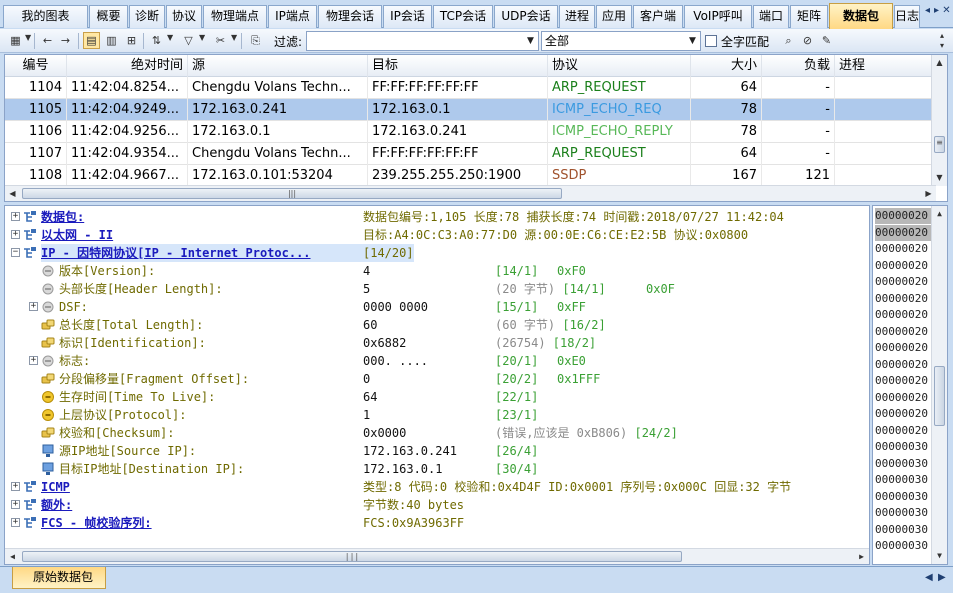 This screenshot has width=953, height=593. Describe the element at coordinates (350, 16) in the screenshot. I see `tab-physical-sessions: 物理会话` at that location.